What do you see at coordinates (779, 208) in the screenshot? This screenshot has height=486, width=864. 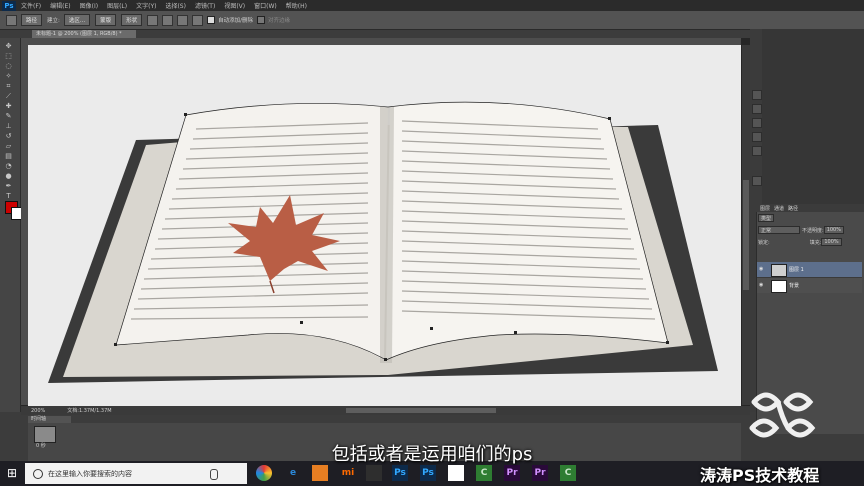 I see `tab-channels: 通道` at bounding box center [779, 208].